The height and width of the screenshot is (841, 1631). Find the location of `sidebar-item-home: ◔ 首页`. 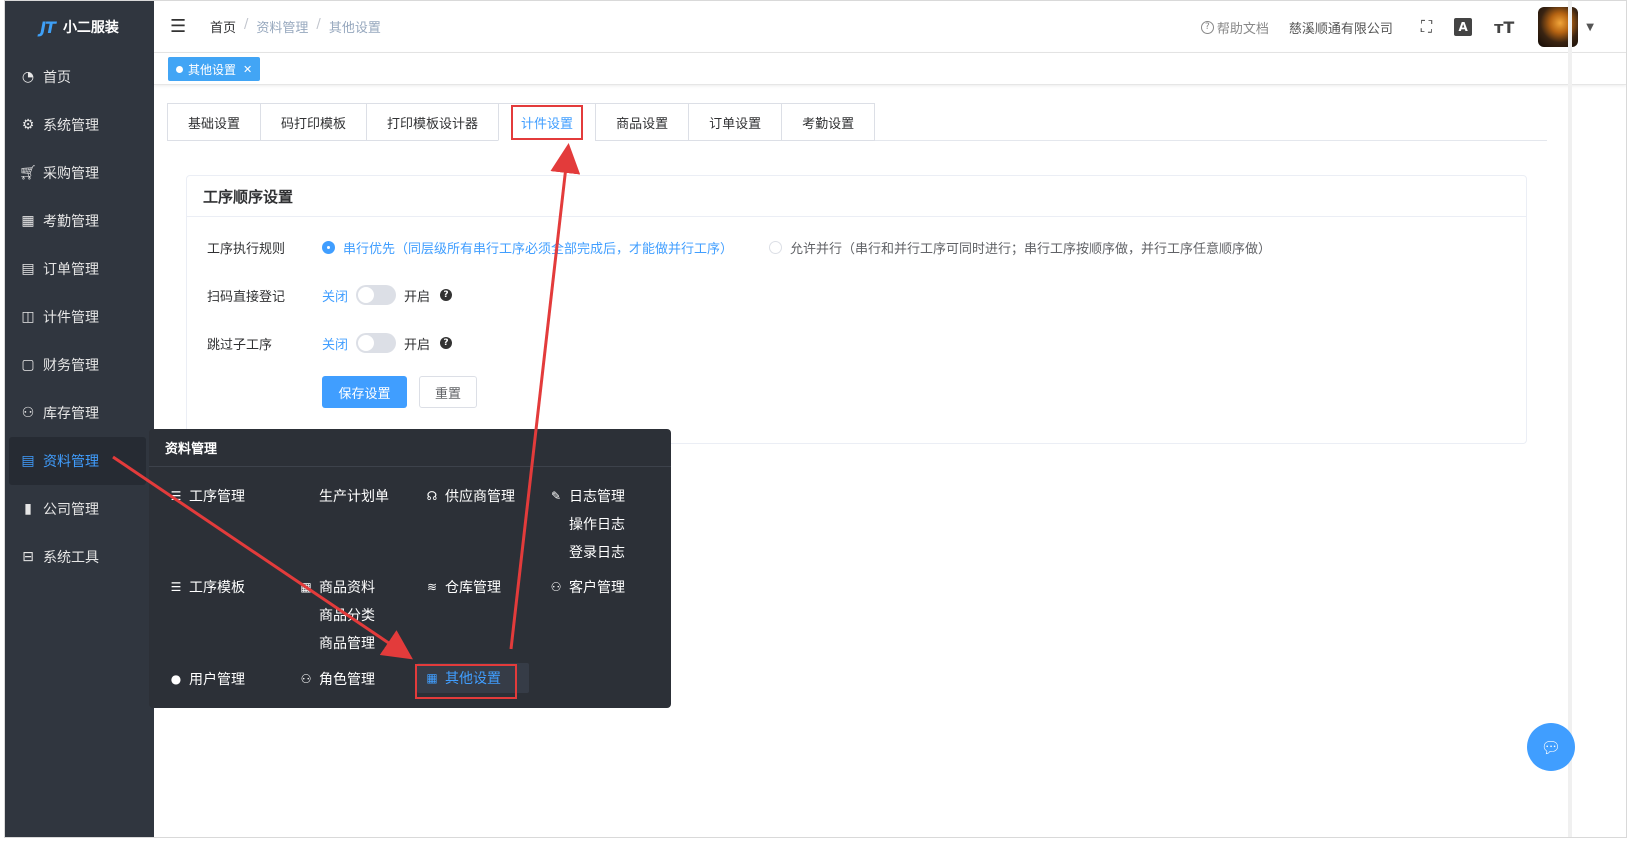

sidebar-item-home: ◔ 首页 is located at coordinates (79, 77).